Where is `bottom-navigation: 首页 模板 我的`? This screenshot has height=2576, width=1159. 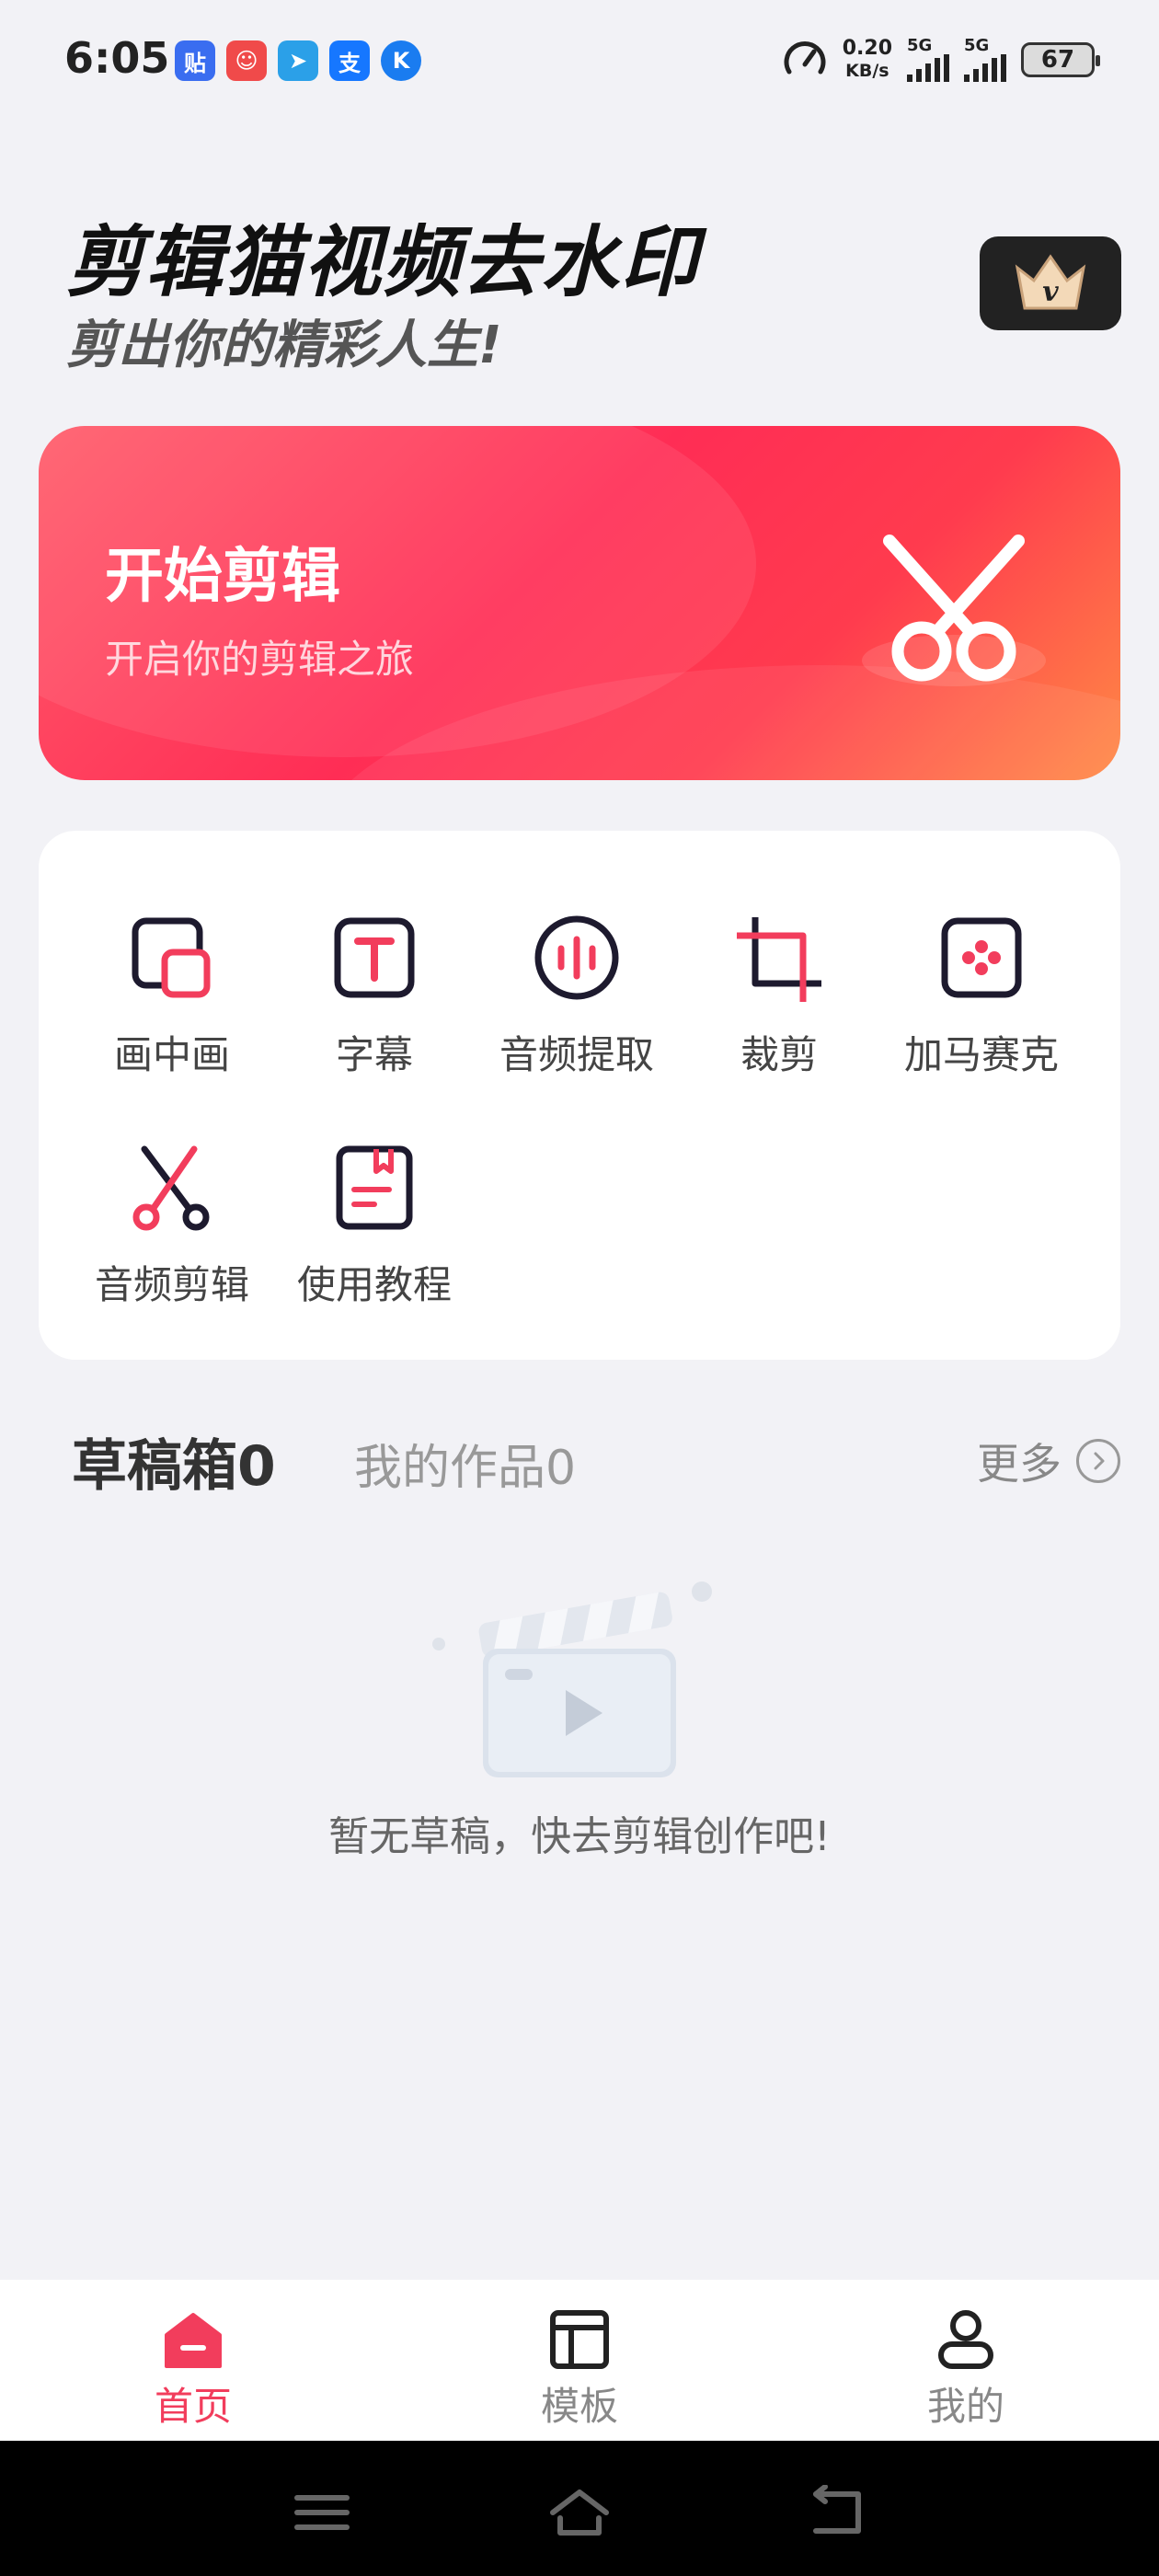 bottom-navigation: 首页 模板 我的 is located at coordinates (579, 2360).